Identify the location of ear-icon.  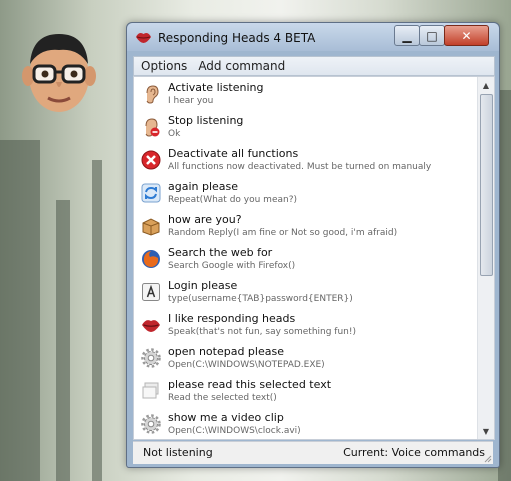
(152, 94).